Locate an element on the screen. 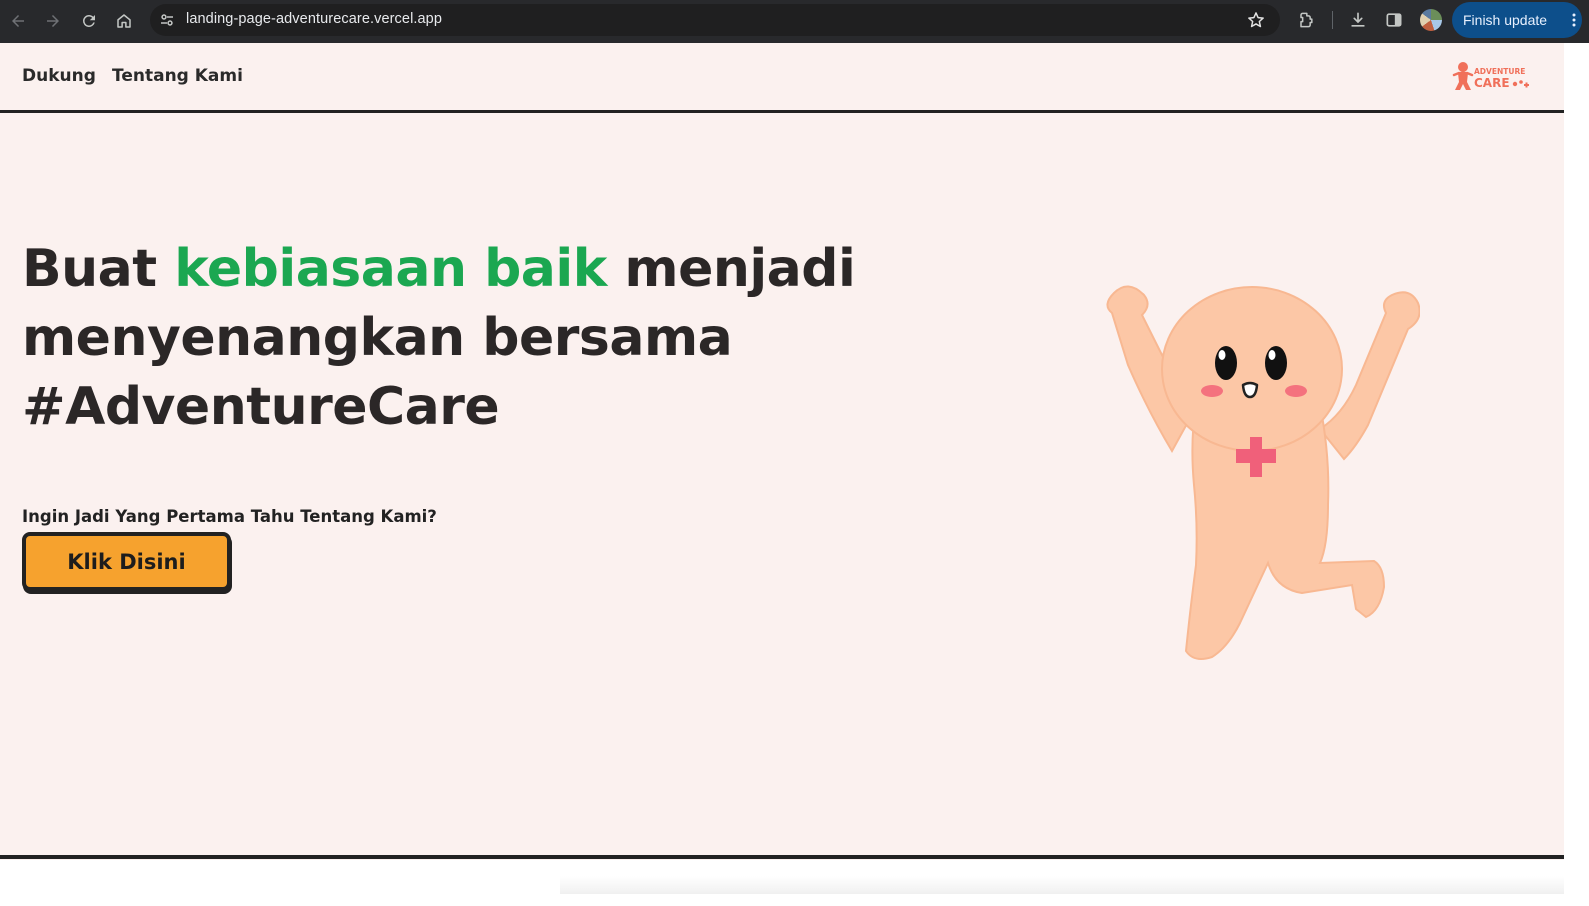 The image size is (1589, 906). arrow-left-icon is located at coordinates (18, 21).